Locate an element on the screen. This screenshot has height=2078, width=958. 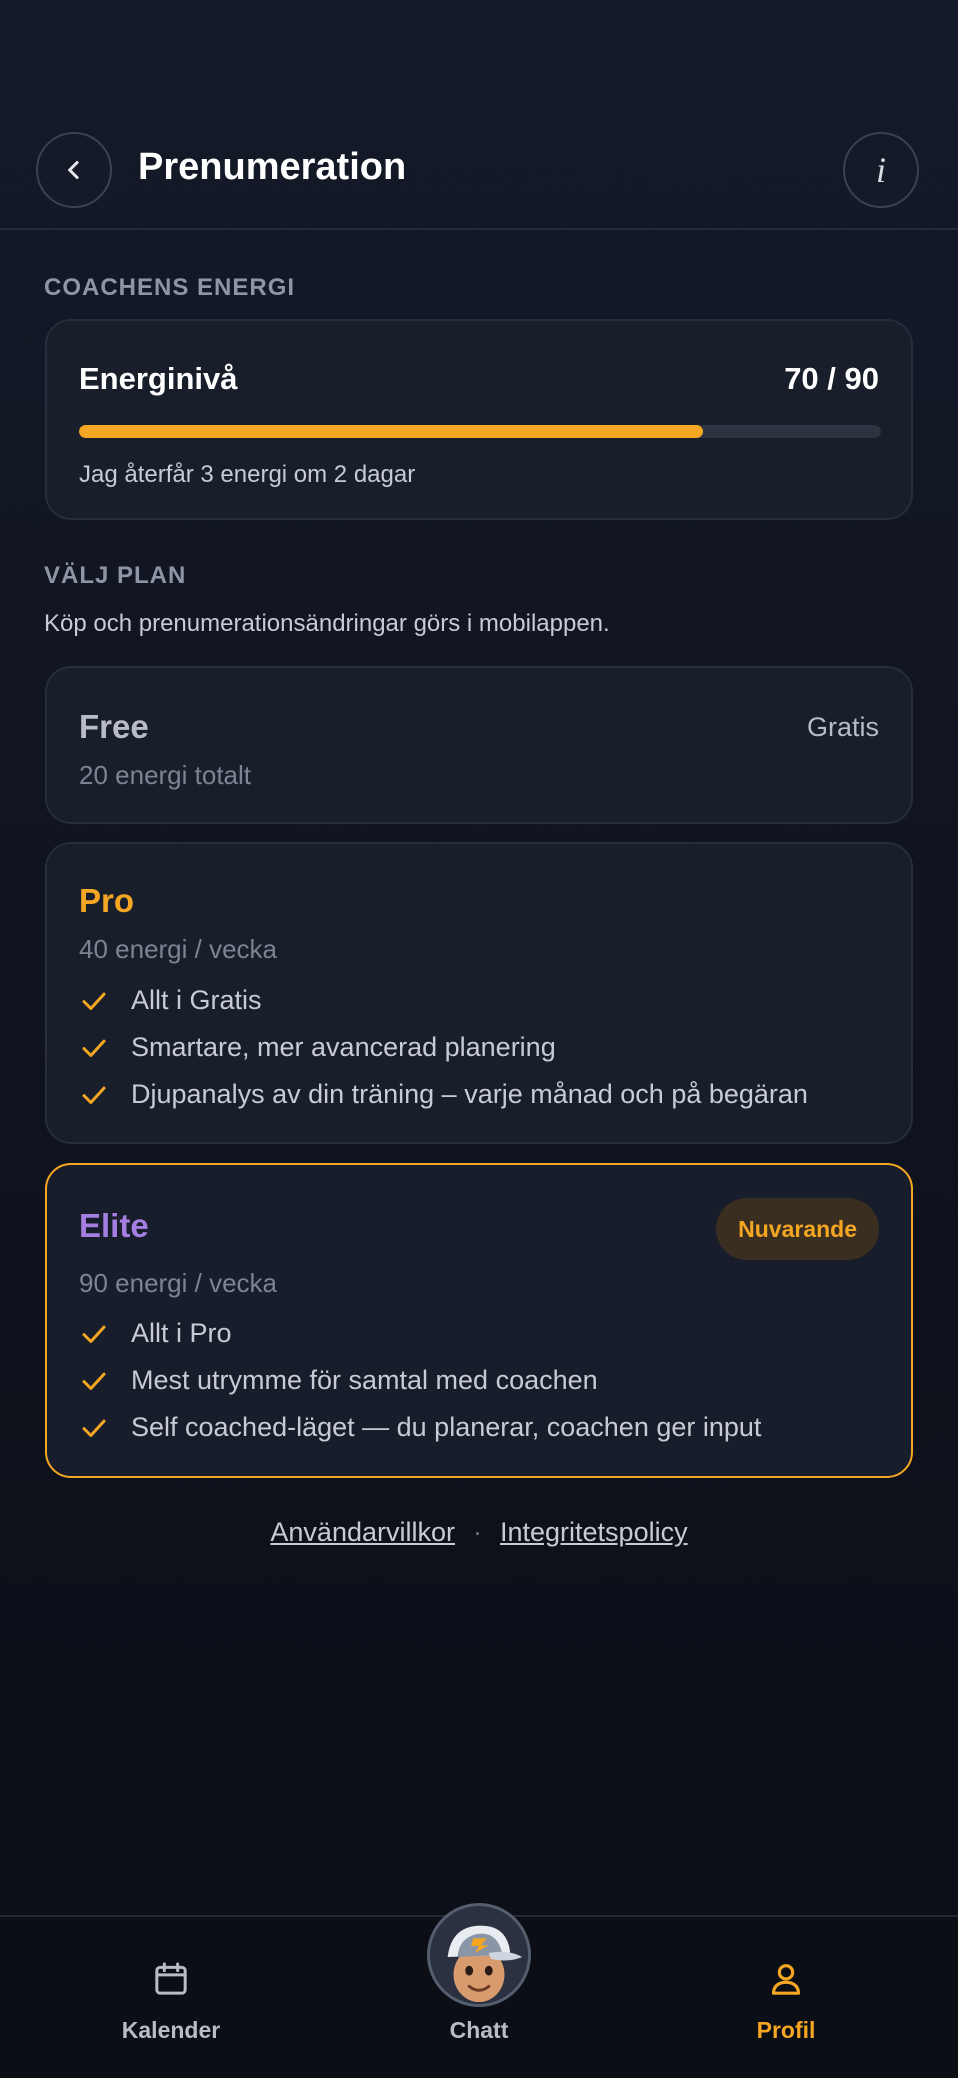
plan-name-pro: Pro is located at coordinates (107, 900).